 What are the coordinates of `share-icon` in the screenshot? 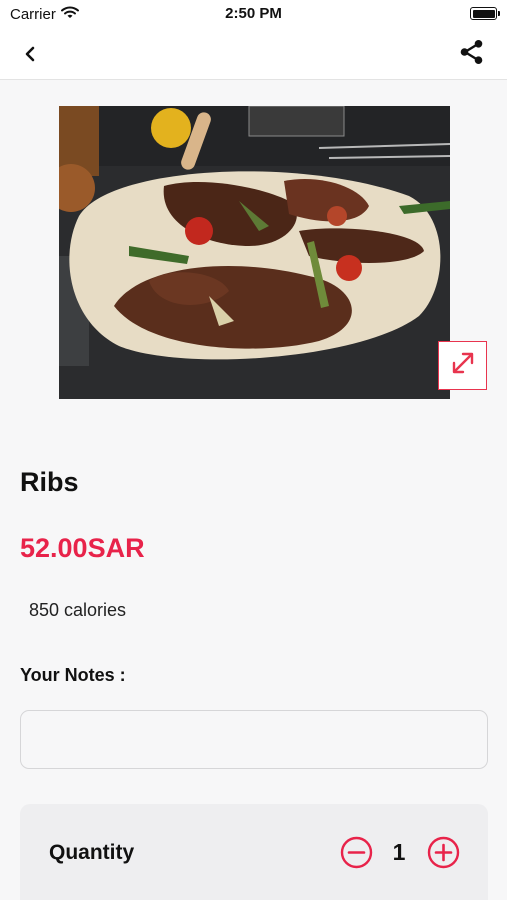 It's located at (472, 54).